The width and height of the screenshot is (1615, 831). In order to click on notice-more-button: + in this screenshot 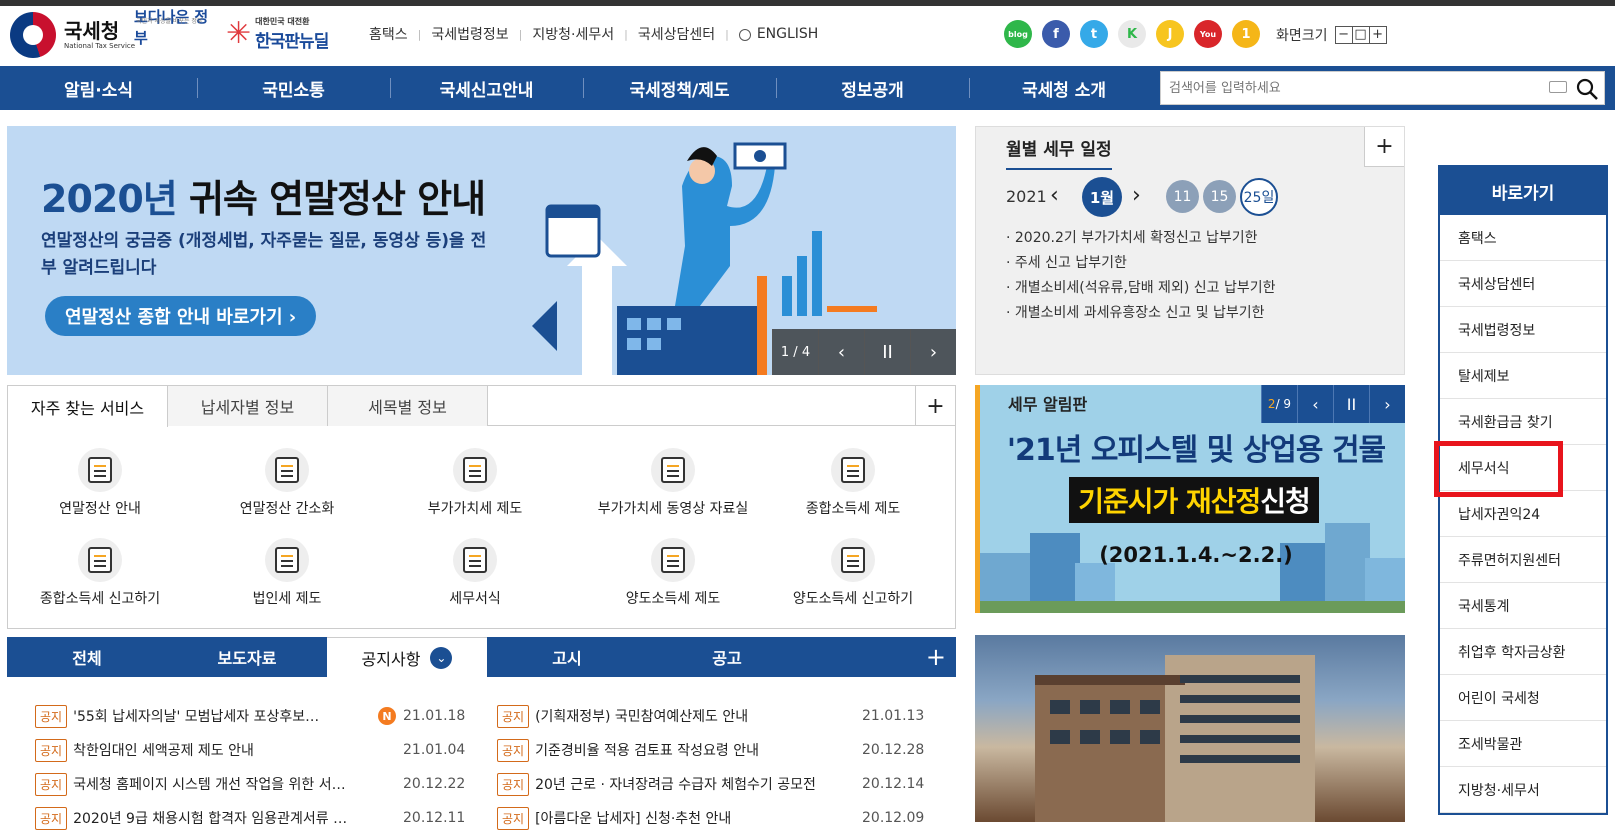, I will do `click(936, 657)`.